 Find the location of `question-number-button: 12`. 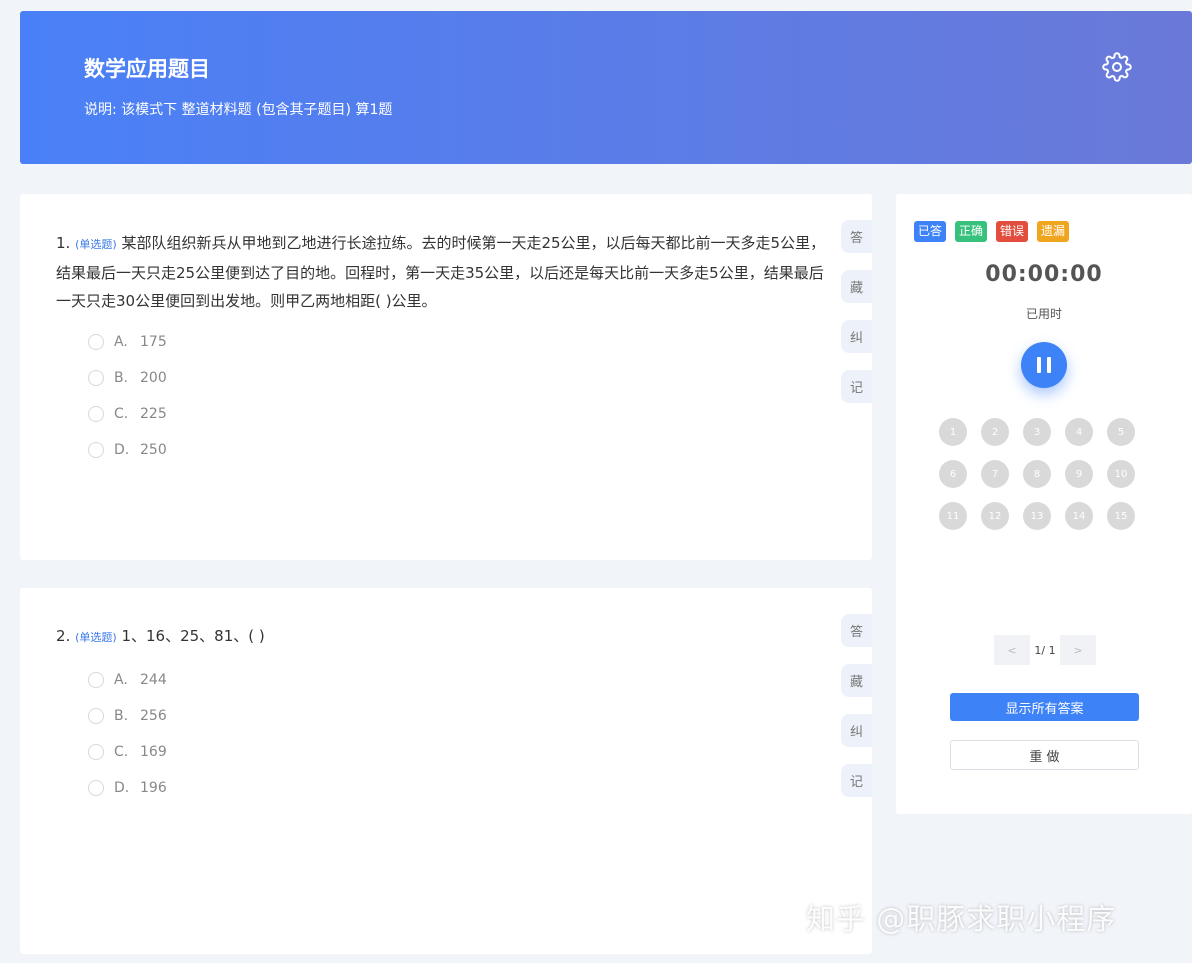

question-number-button: 12 is located at coordinates (995, 516).